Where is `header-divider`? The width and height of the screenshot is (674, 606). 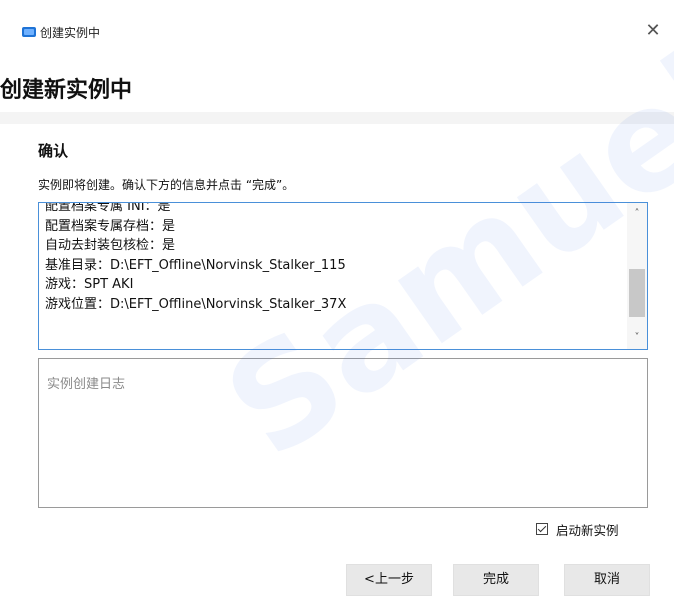
header-divider is located at coordinates (337, 118).